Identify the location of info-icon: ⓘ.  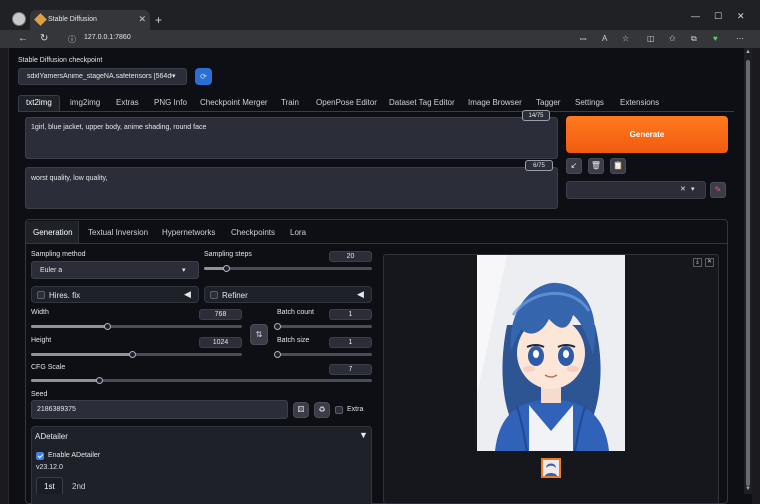
(72, 39).